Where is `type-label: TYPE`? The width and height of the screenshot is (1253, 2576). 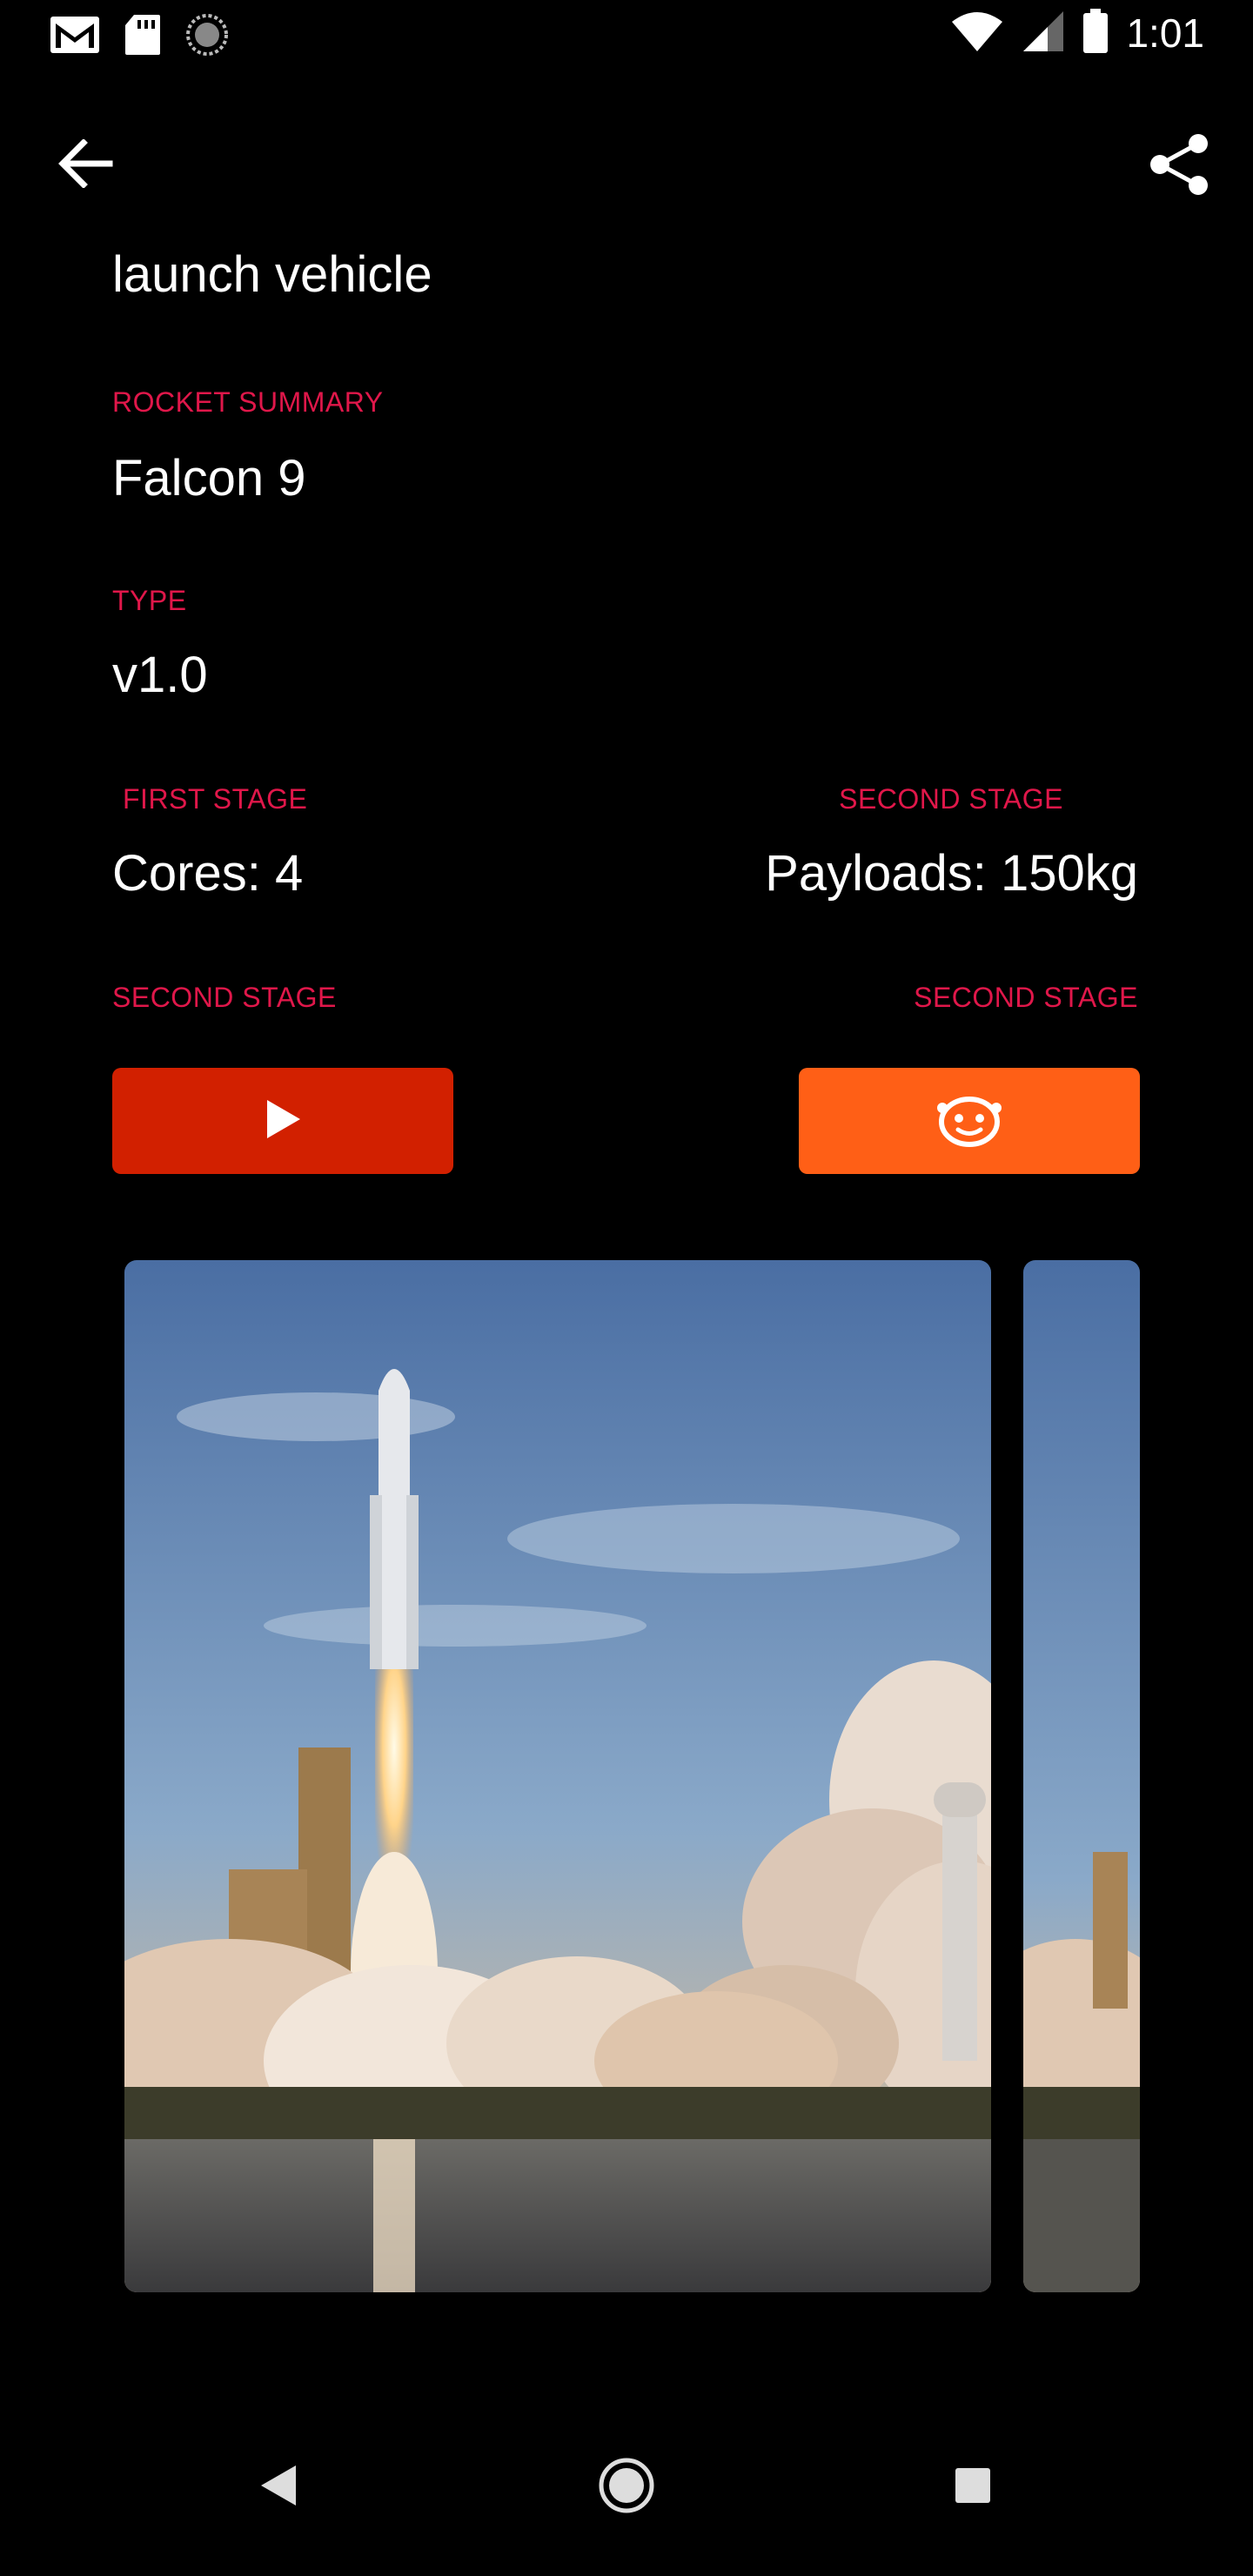 type-label: TYPE is located at coordinates (149, 600).